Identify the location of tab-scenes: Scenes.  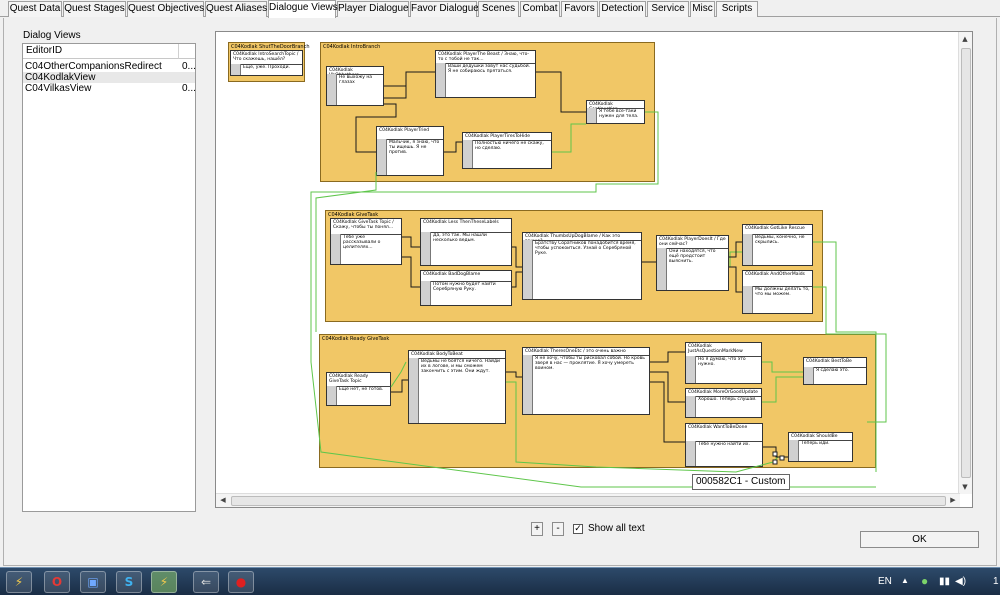
(498, 9).